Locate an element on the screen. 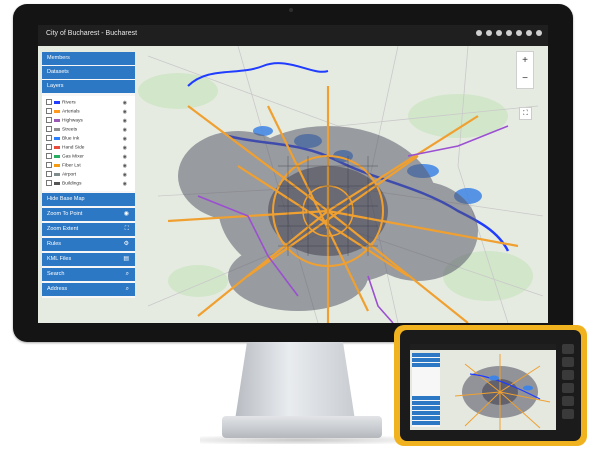 This screenshot has height=452, width=595. layer-item-blue-ink: Blue Ink ◉ is located at coordinates (88, 139).